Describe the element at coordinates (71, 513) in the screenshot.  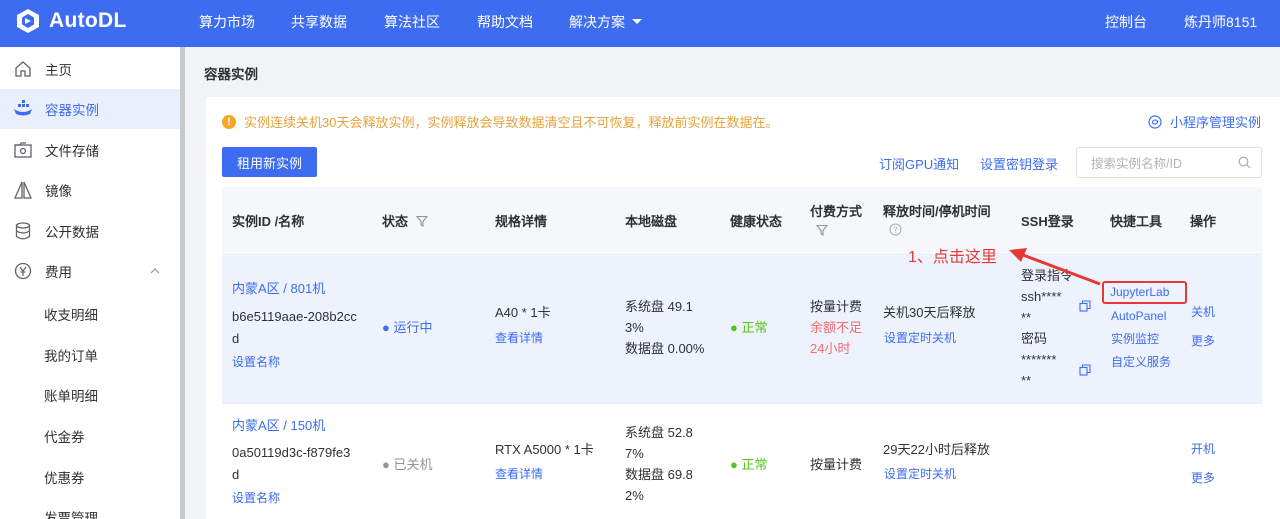
I see `sidebar-sub-invoices: 发票管理` at that location.